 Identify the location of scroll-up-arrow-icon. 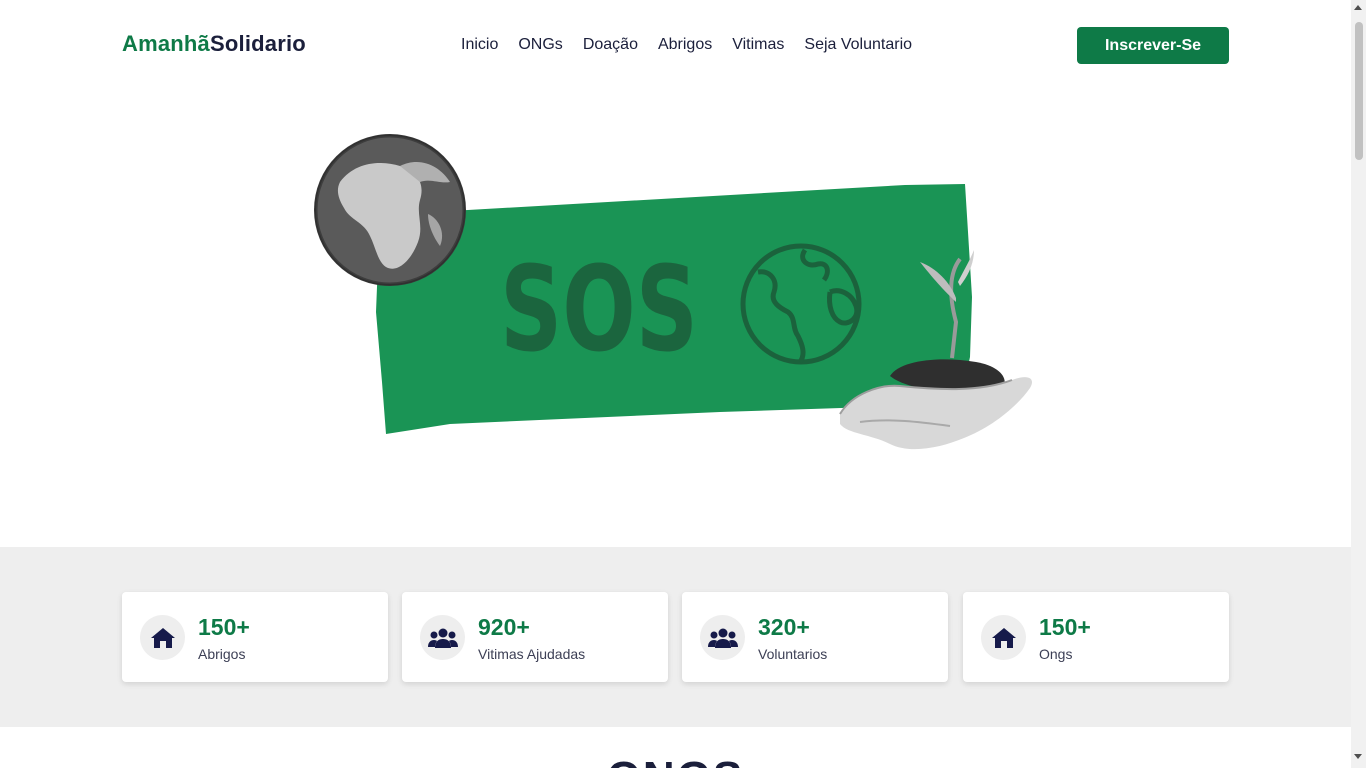
(1358, 7).